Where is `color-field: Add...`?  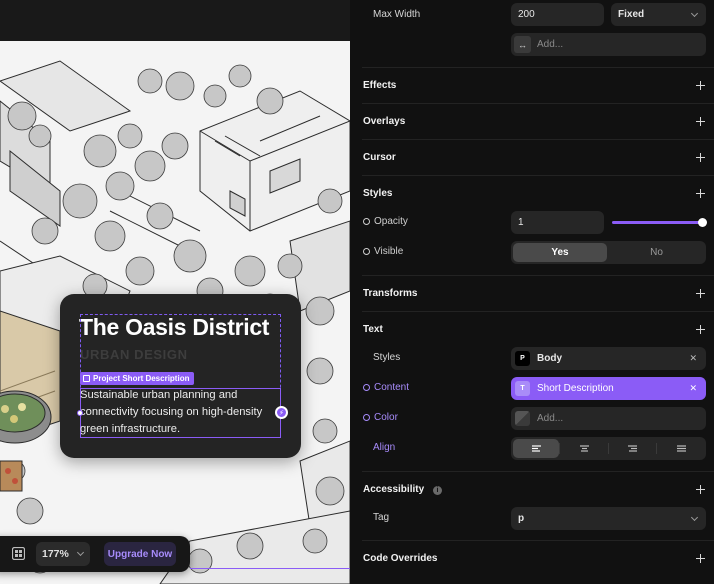 color-field: Add... is located at coordinates (608, 418).